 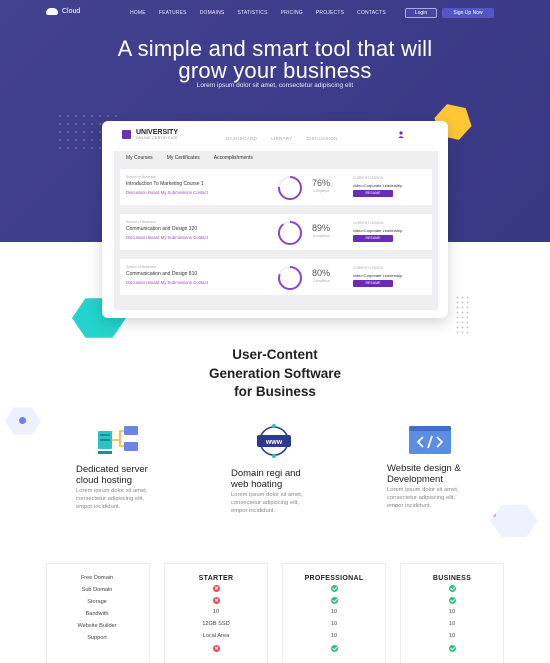 I want to click on feature-title-line-2: Development, so click(x=415, y=479).